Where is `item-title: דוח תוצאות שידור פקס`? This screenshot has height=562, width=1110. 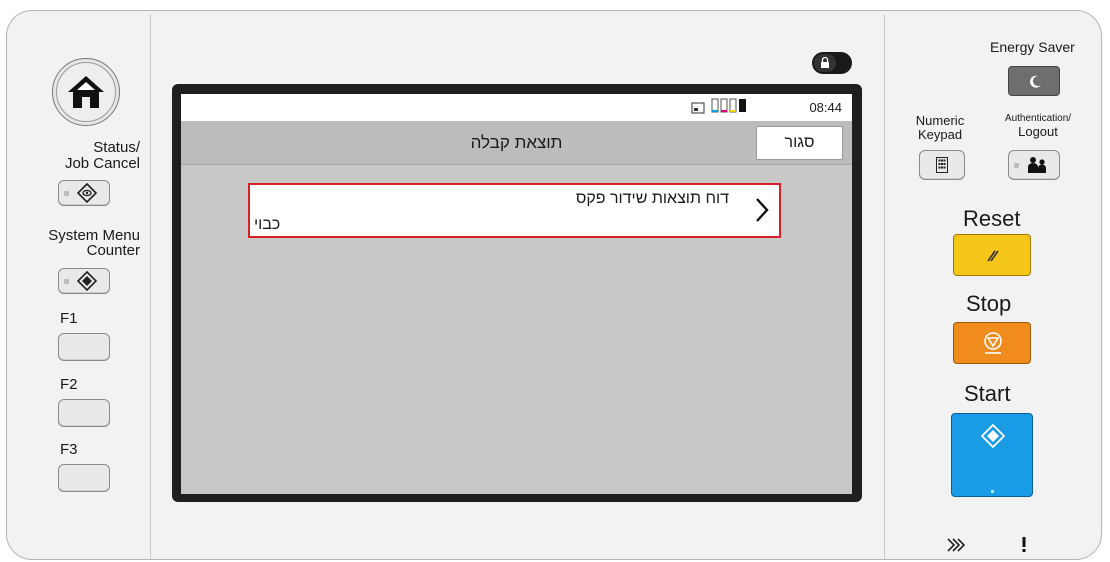
item-title: דוח תוצאות שידור פקס is located at coordinates (652, 198).